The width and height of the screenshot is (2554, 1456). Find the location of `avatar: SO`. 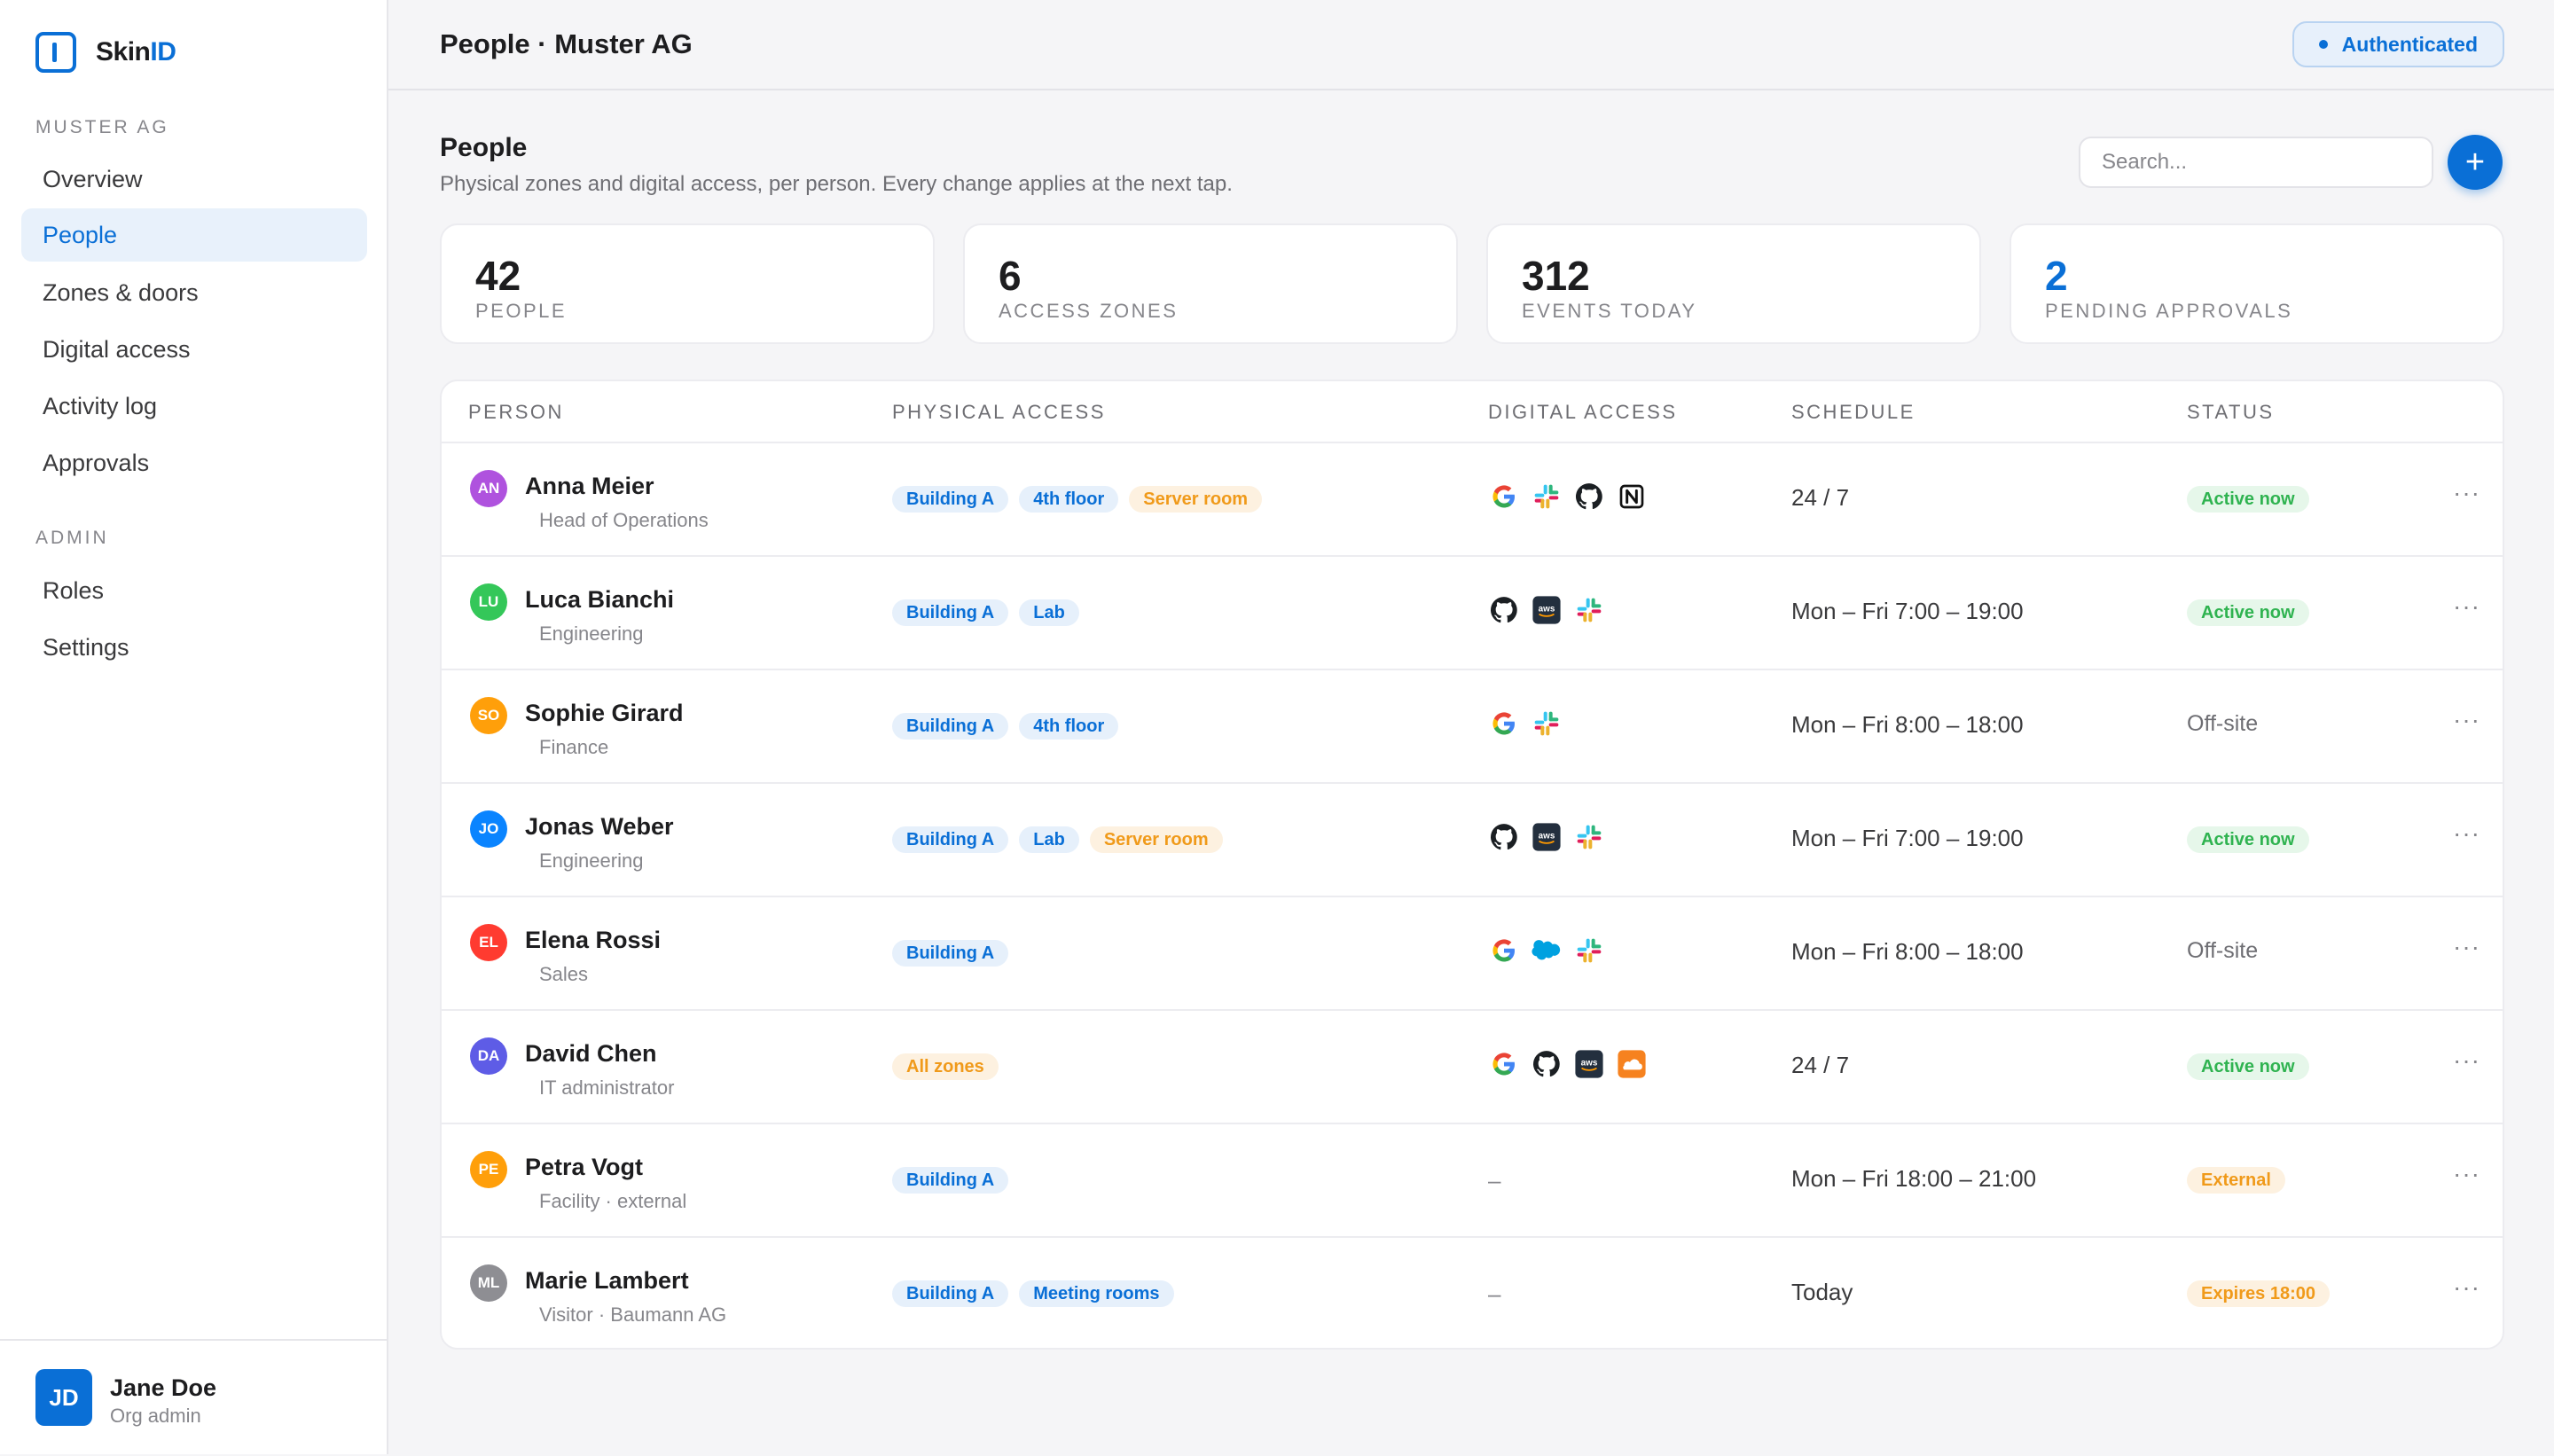

avatar: SO is located at coordinates (488, 715).